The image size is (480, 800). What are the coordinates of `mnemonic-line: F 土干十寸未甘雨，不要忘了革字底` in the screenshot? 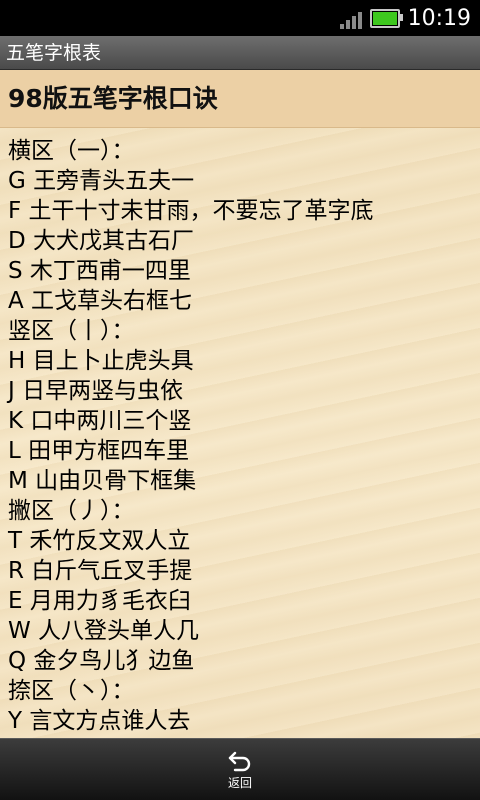 It's located at (191, 211).